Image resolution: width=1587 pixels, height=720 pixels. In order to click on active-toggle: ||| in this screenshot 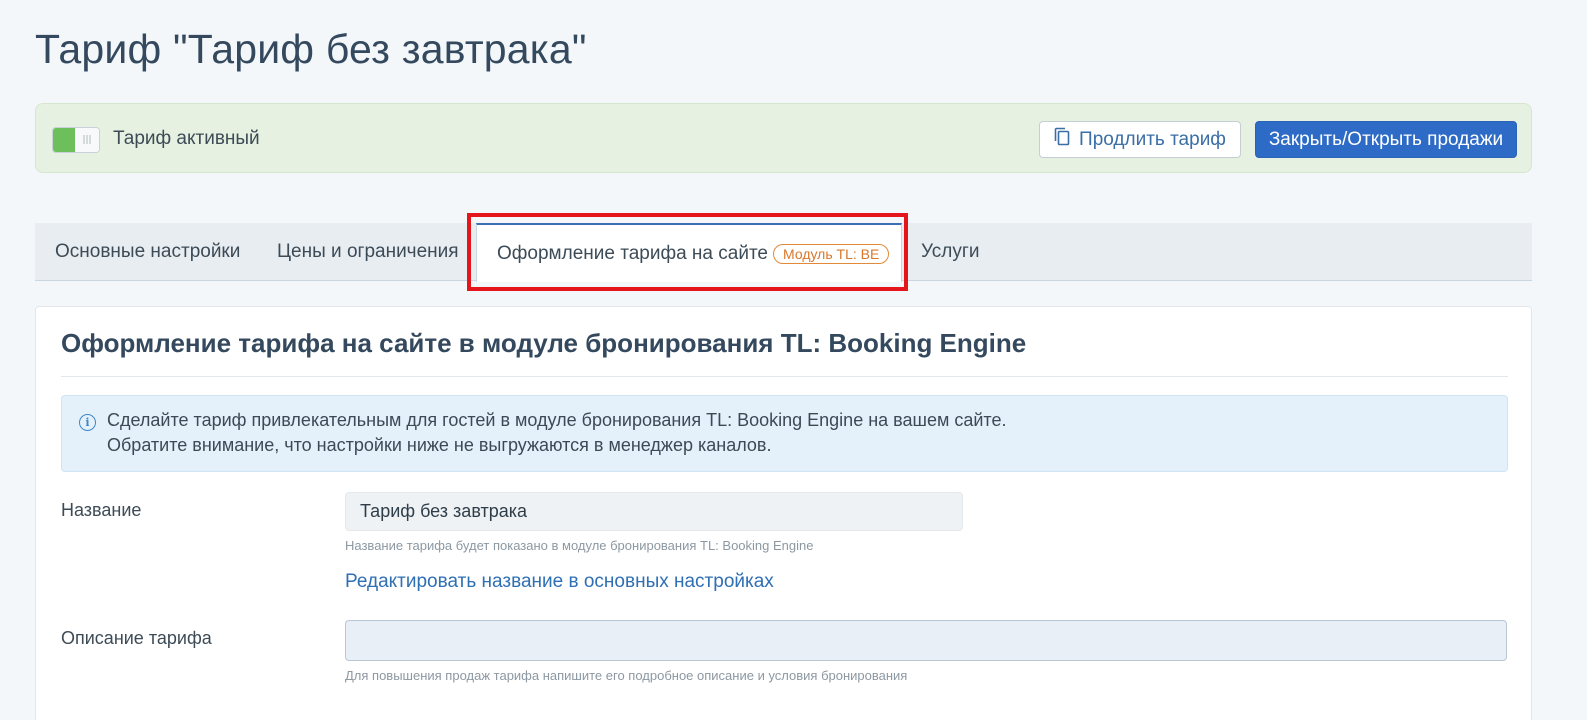, I will do `click(76, 140)`.